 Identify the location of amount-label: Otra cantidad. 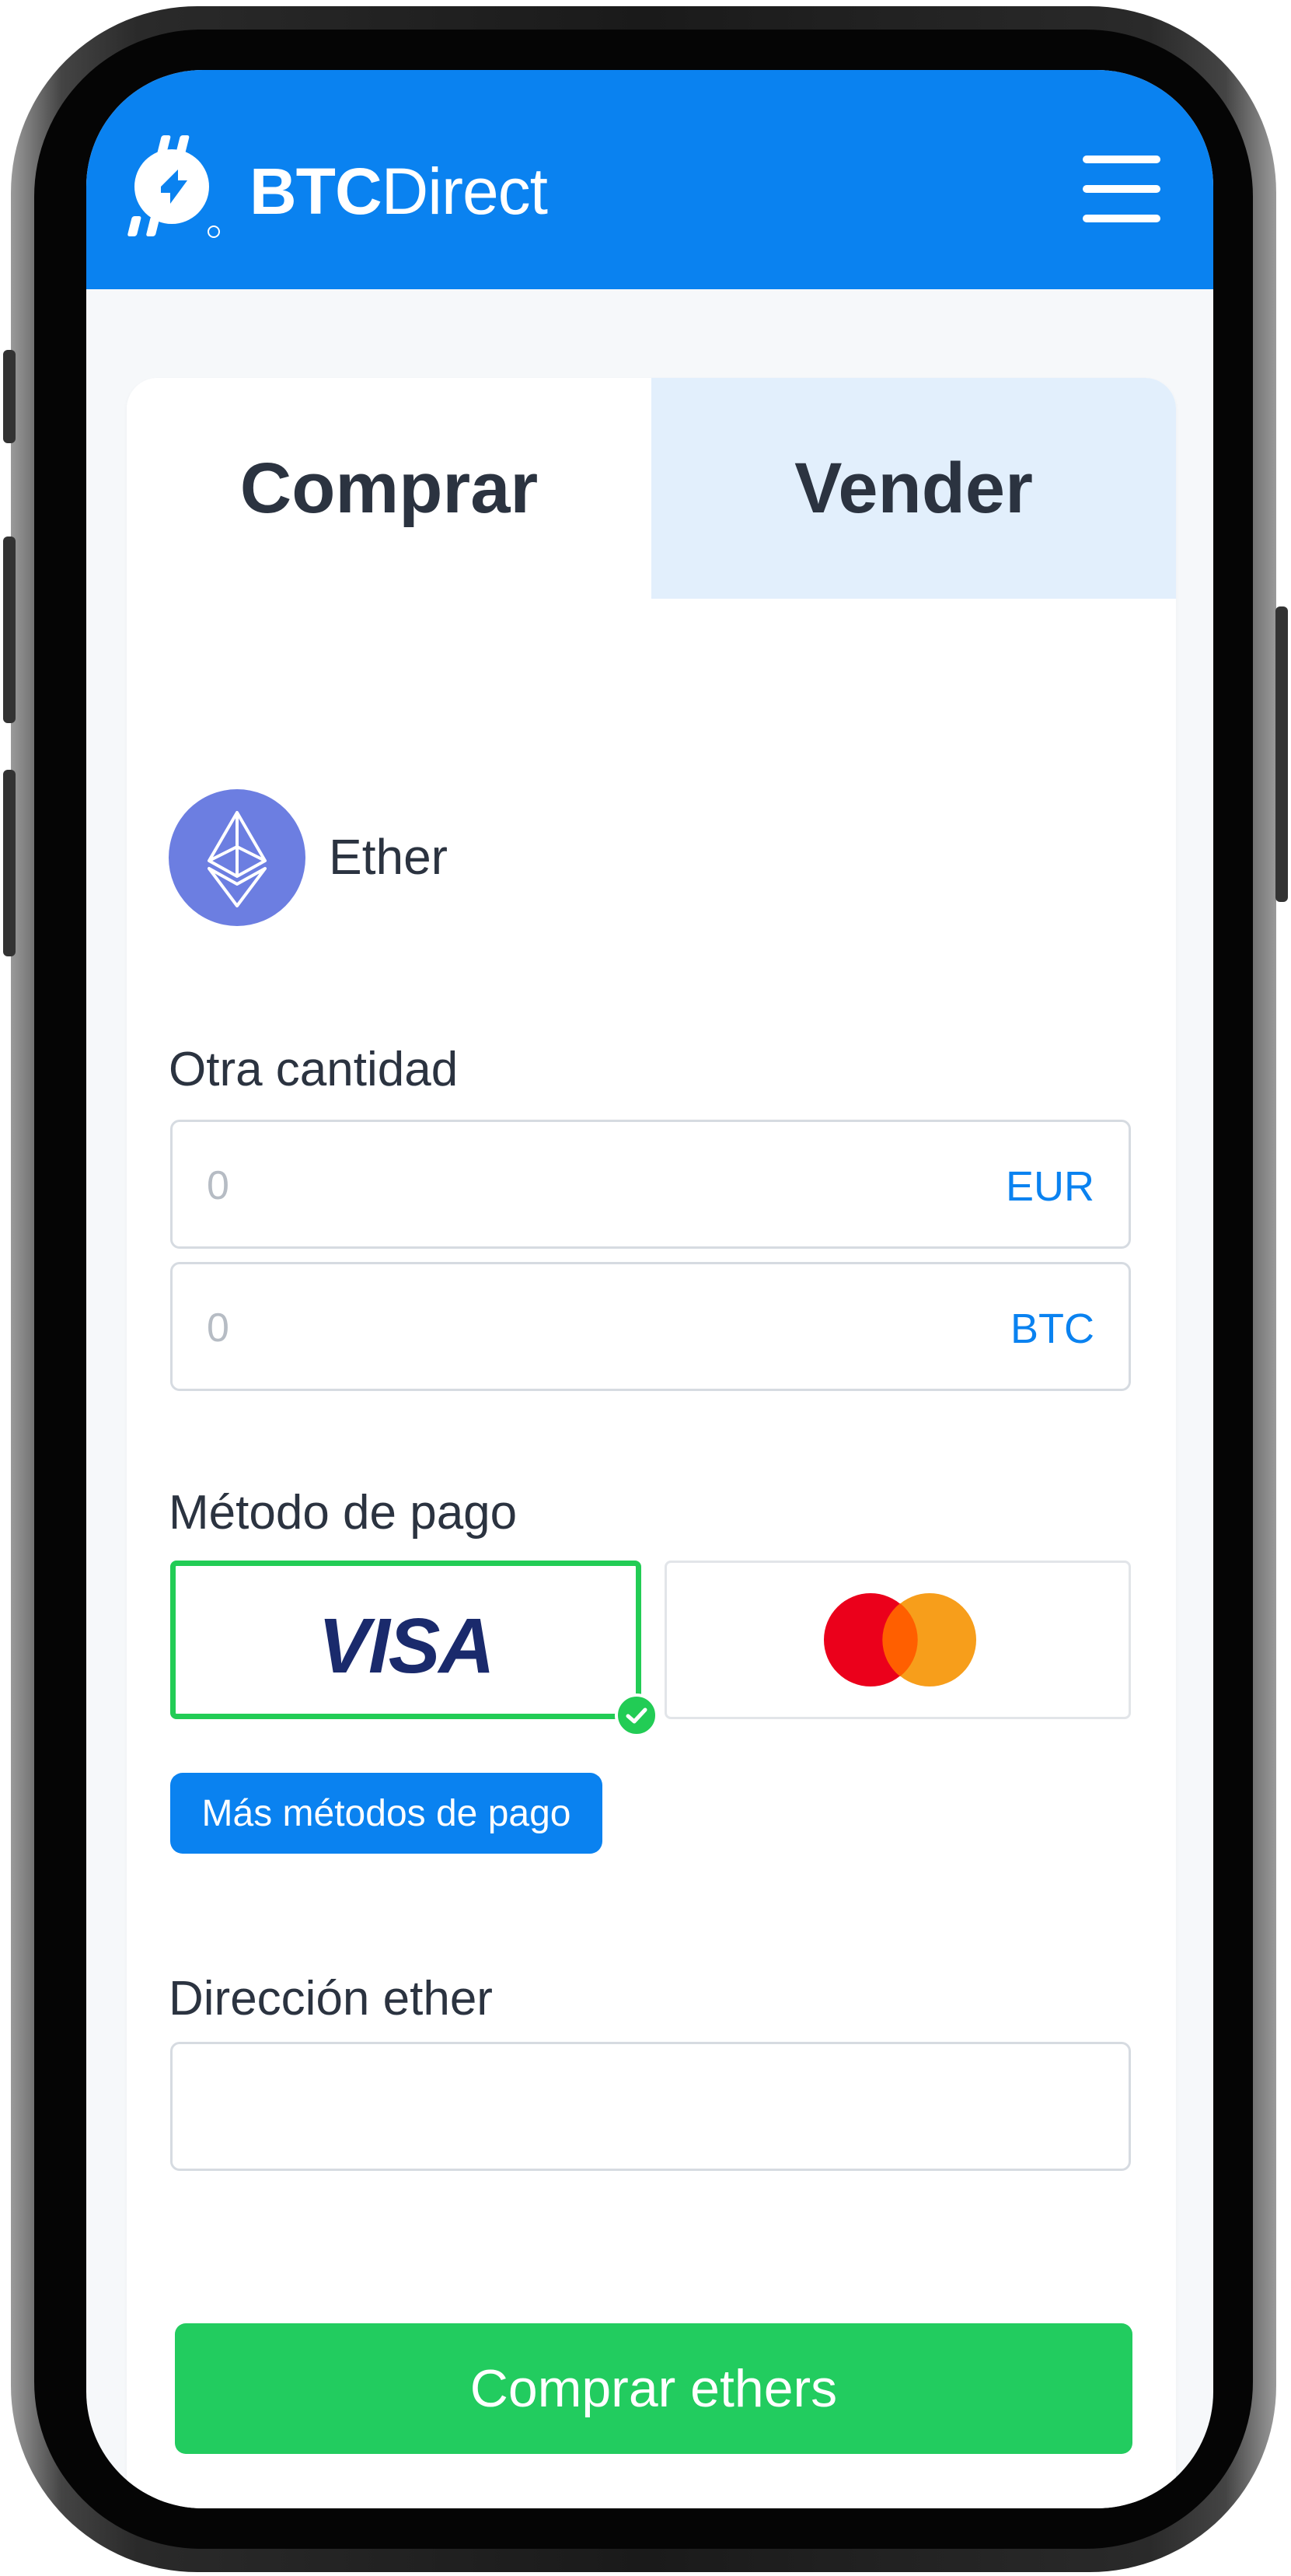
(314, 1069).